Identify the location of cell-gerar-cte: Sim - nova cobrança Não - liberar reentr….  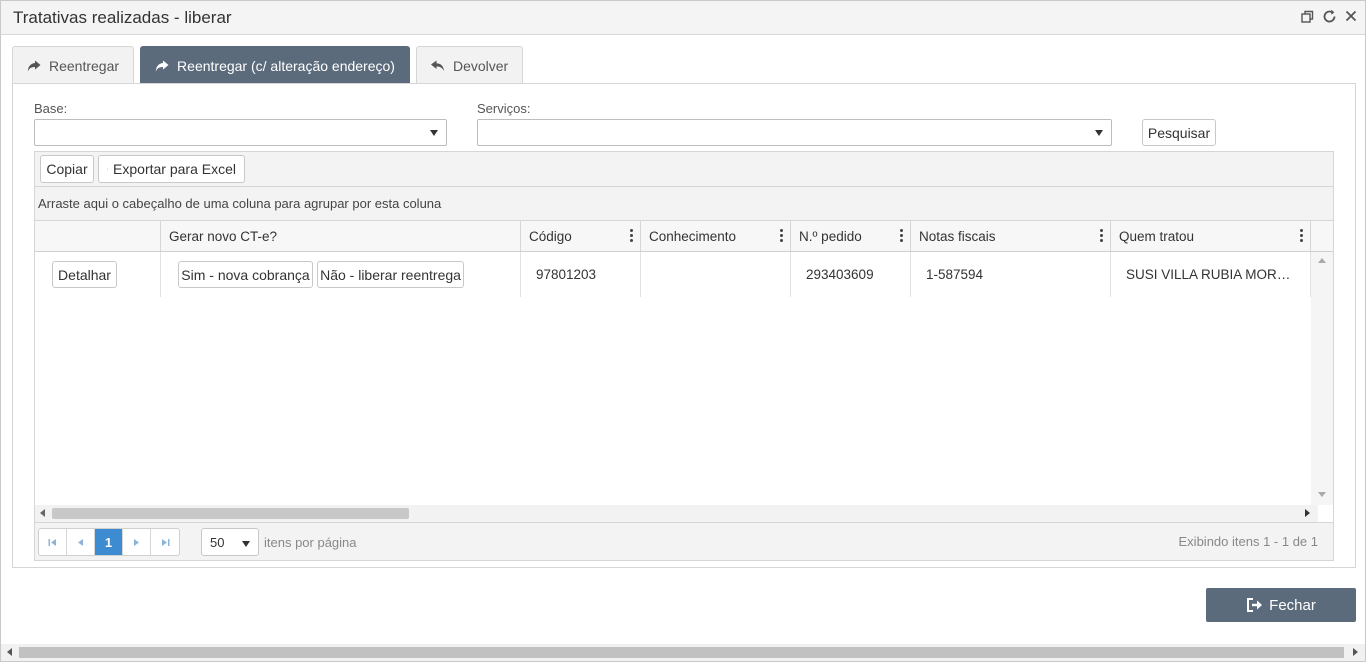
(341, 274).